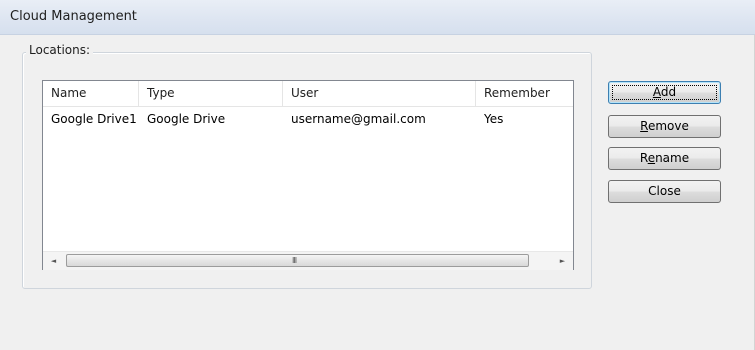 The height and width of the screenshot is (350, 755). What do you see at coordinates (524, 93) in the screenshot?
I see `column-header-remember: Remember` at bounding box center [524, 93].